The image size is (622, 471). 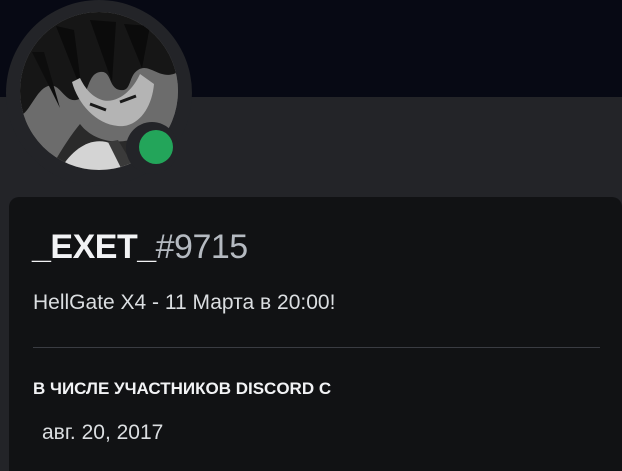 What do you see at coordinates (182, 388) in the screenshot?
I see `member-since-heading: В ЧИСЛЕ УЧАСТНИКОВ DISCORD С` at bounding box center [182, 388].